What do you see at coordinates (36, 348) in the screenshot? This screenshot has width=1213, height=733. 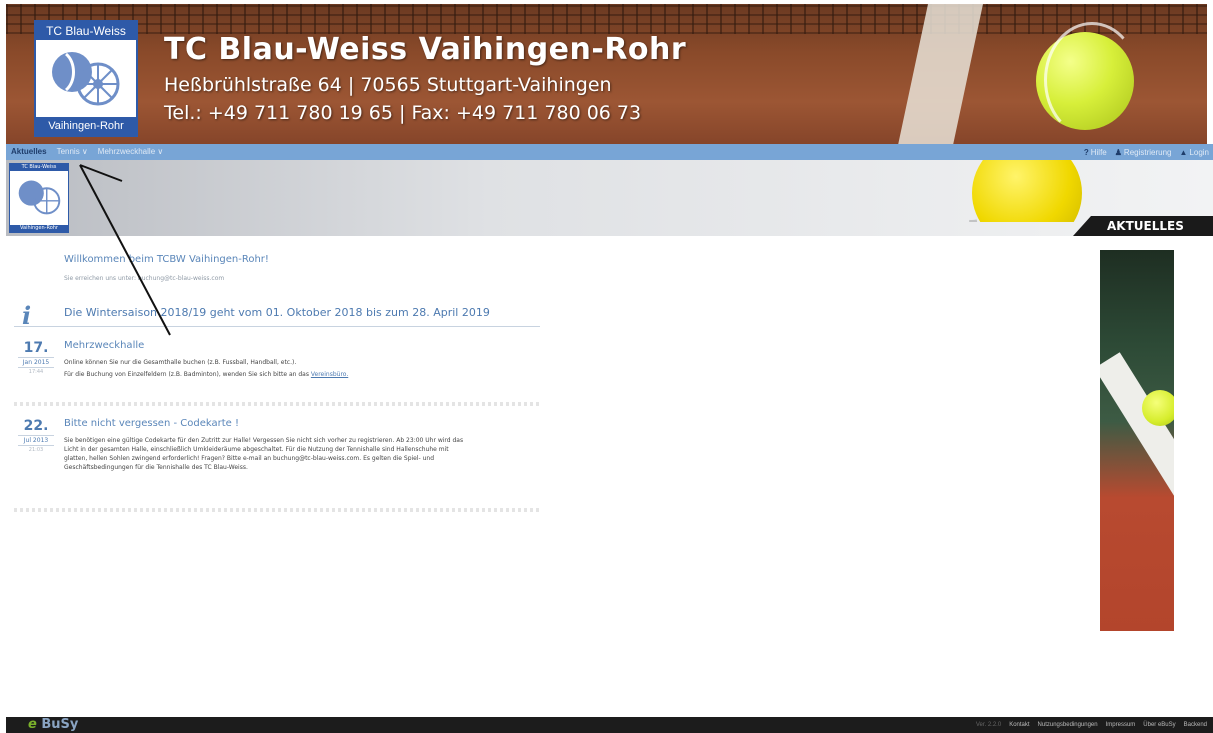 I see `entry-day: 17.` at bounding box center [36, 348].